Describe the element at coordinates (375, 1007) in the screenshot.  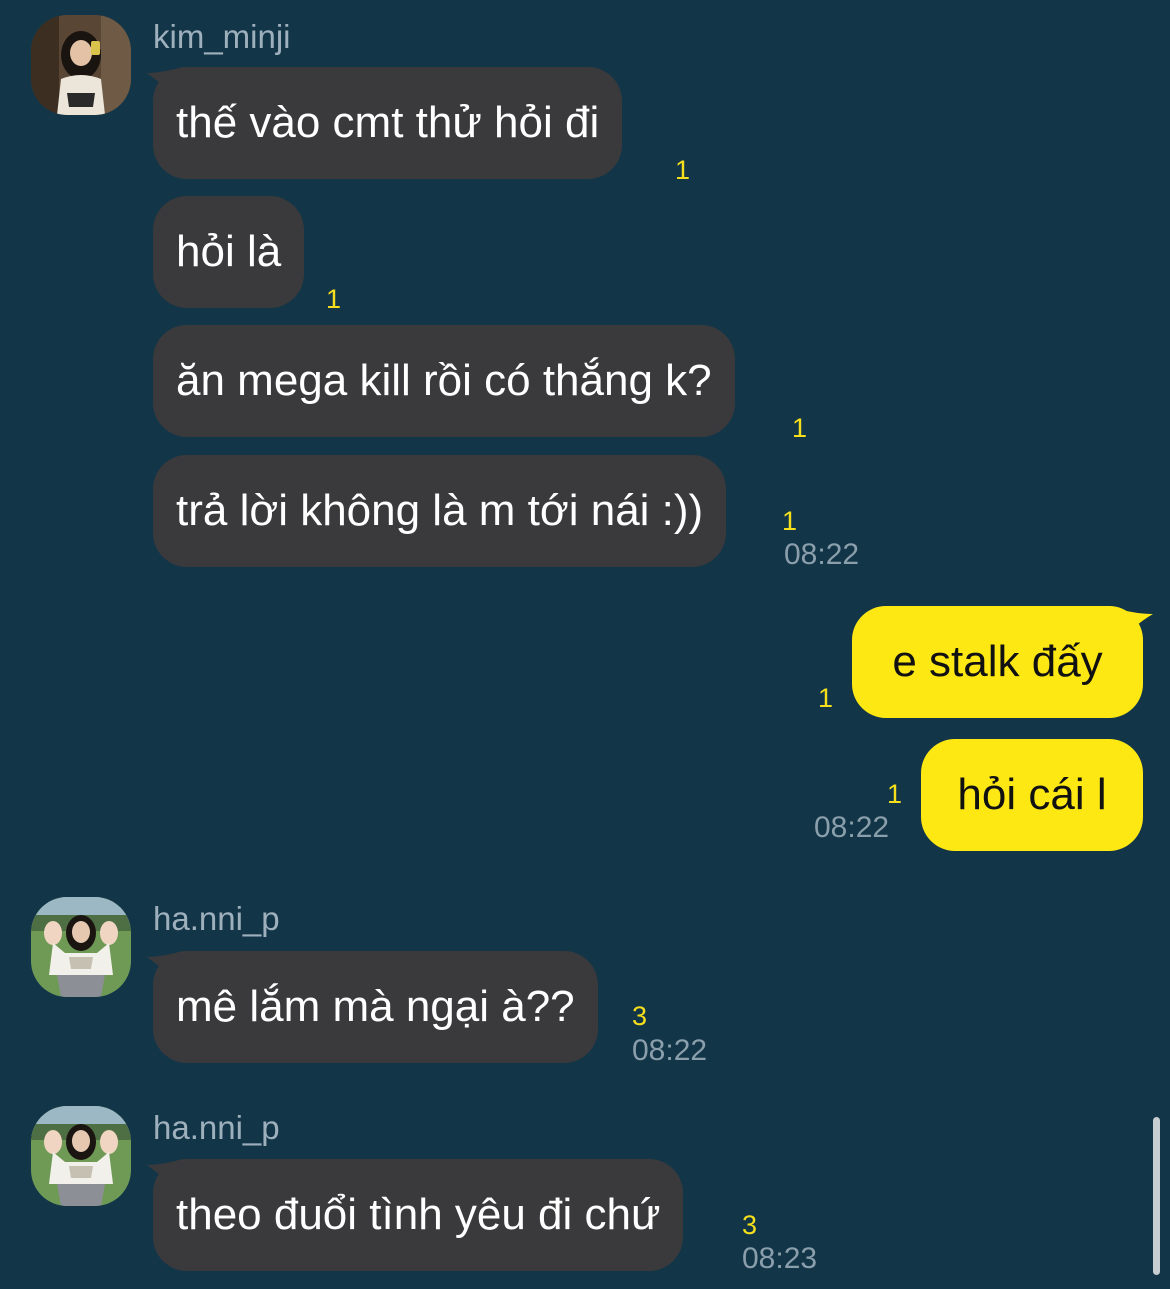
I see `message-bubble-incoming: mê lắm mà ngại à??` at that location.